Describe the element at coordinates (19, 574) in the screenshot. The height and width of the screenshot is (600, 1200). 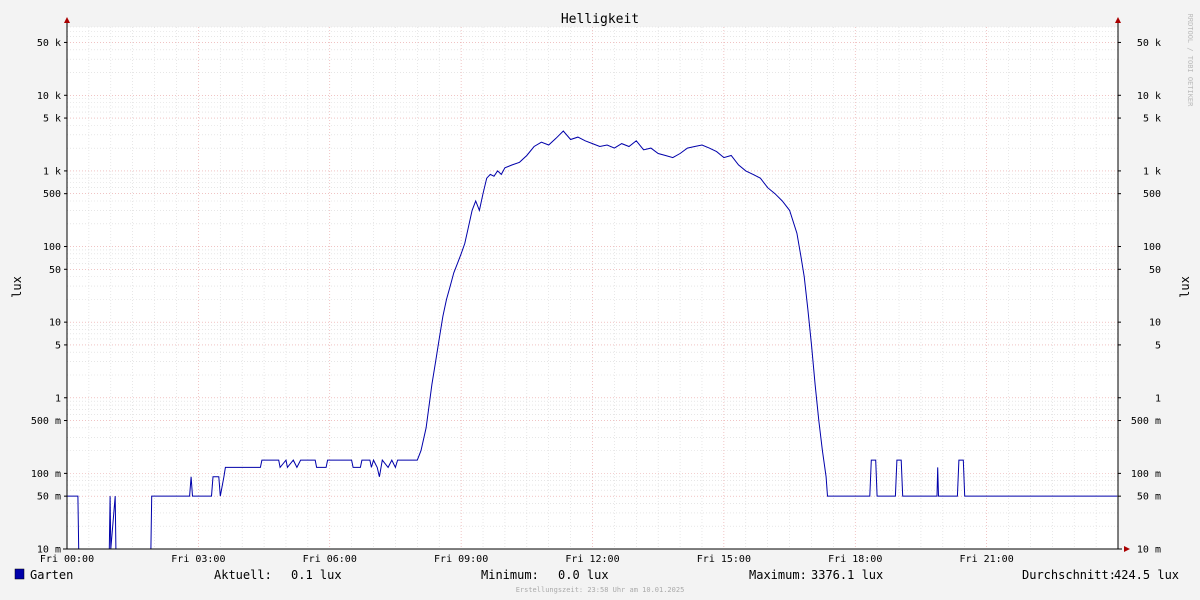
I see `legend-swatch` at that location.